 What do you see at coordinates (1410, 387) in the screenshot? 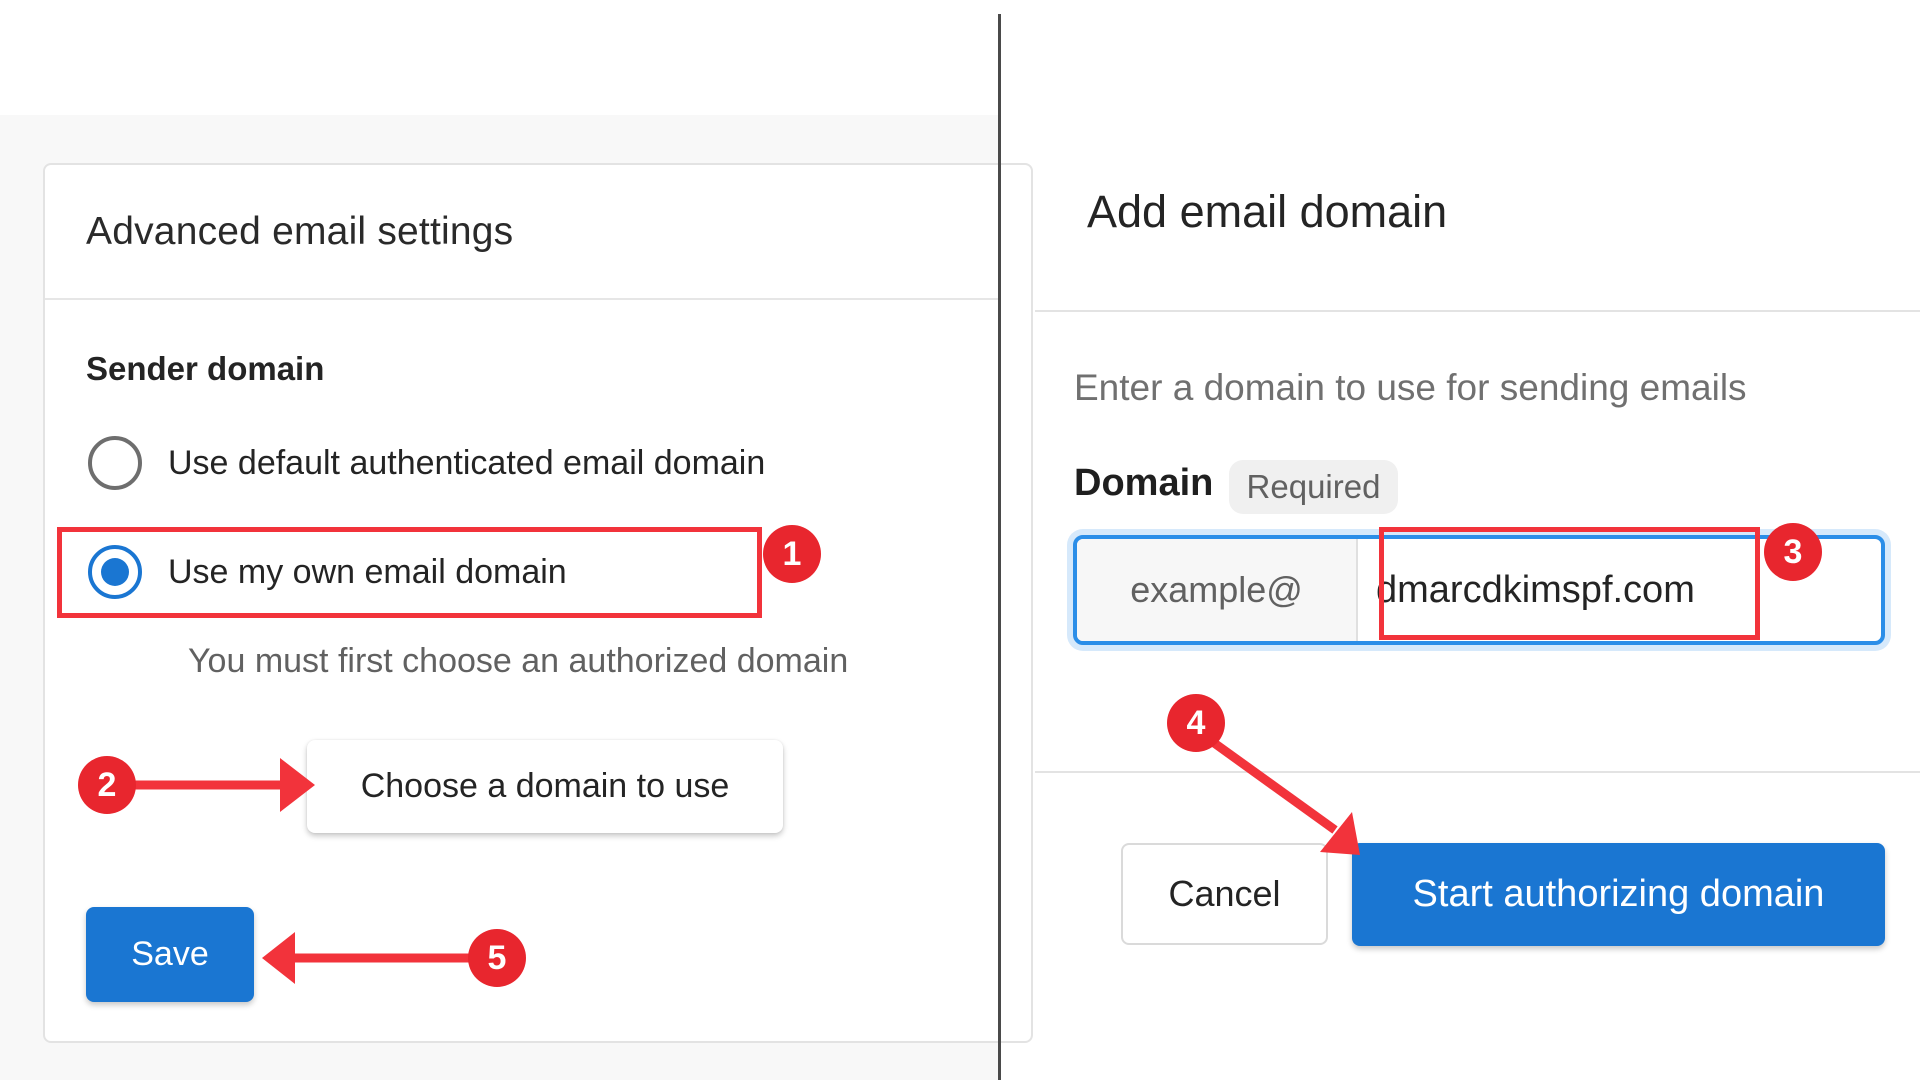
I see `dialog-subtitle: Enter a domain to use for sending emails` at bounding box center [1410, 387].